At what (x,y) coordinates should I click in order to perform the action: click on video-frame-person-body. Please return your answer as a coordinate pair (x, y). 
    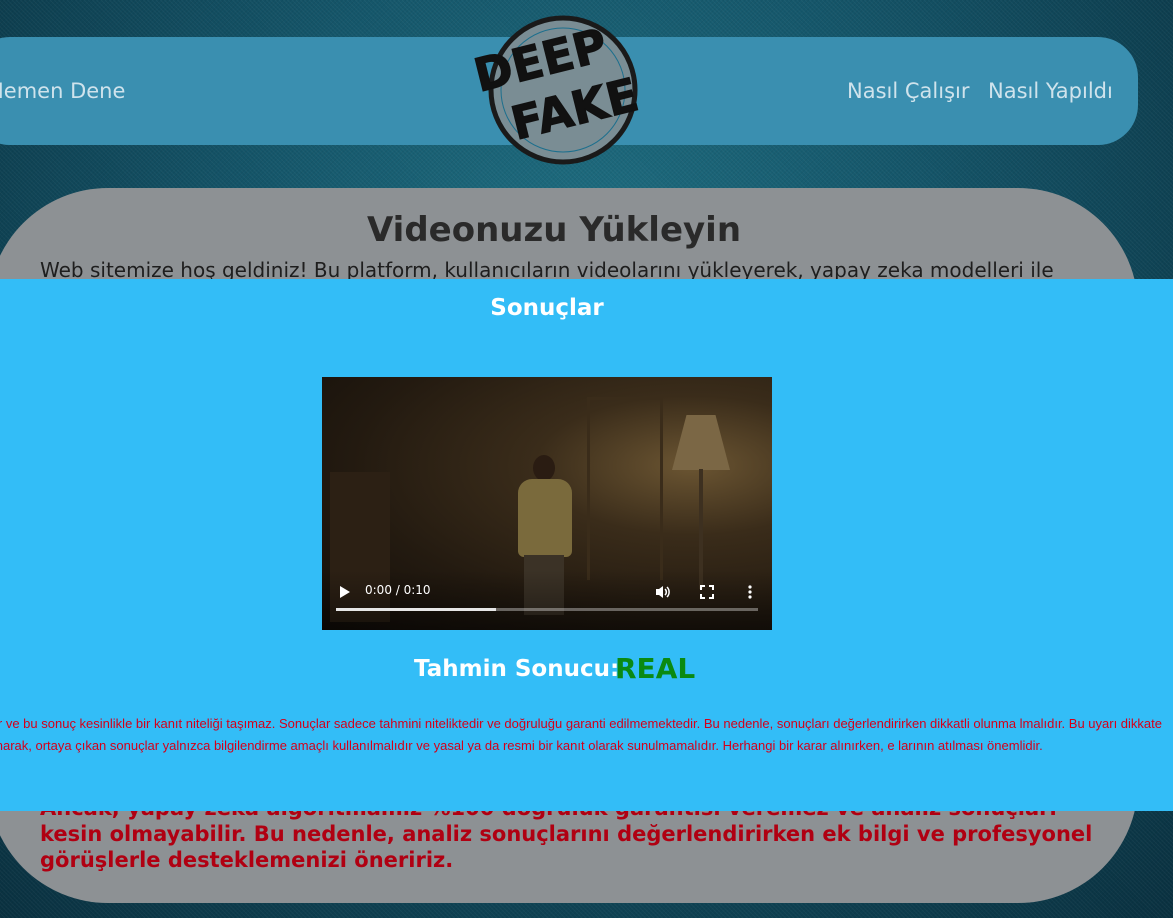
    Looking at the image, I should click on (545, 518).